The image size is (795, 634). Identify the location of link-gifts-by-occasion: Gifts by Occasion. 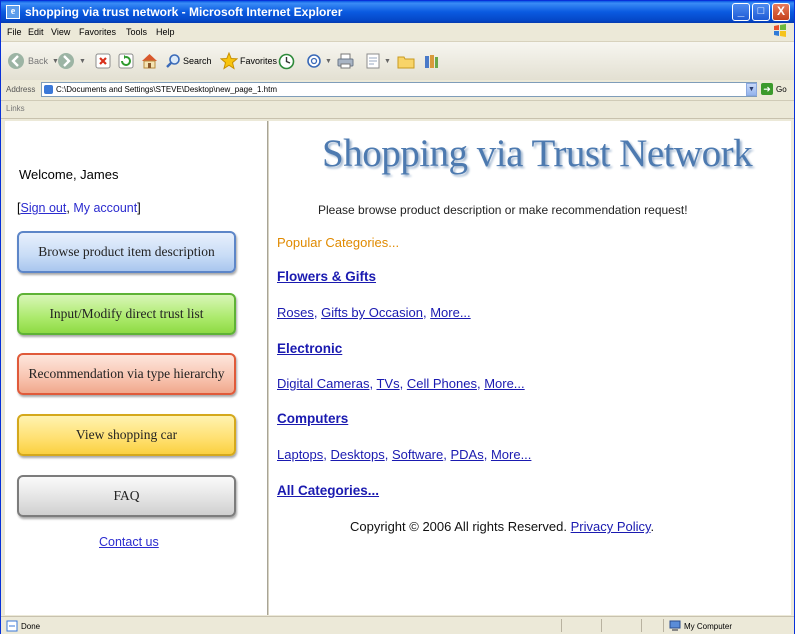
(372, 312).